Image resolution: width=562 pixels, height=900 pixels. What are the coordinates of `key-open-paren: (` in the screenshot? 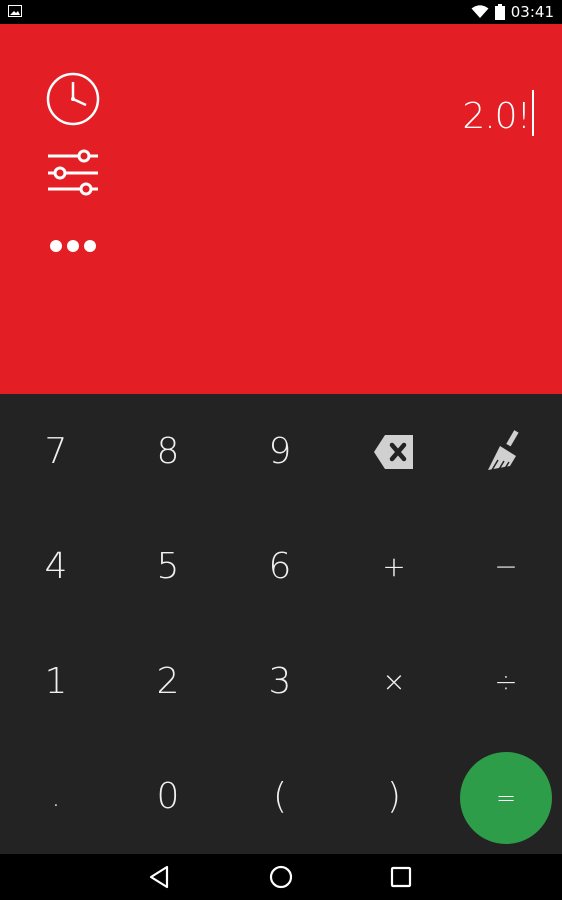 It's located at (280, 796).